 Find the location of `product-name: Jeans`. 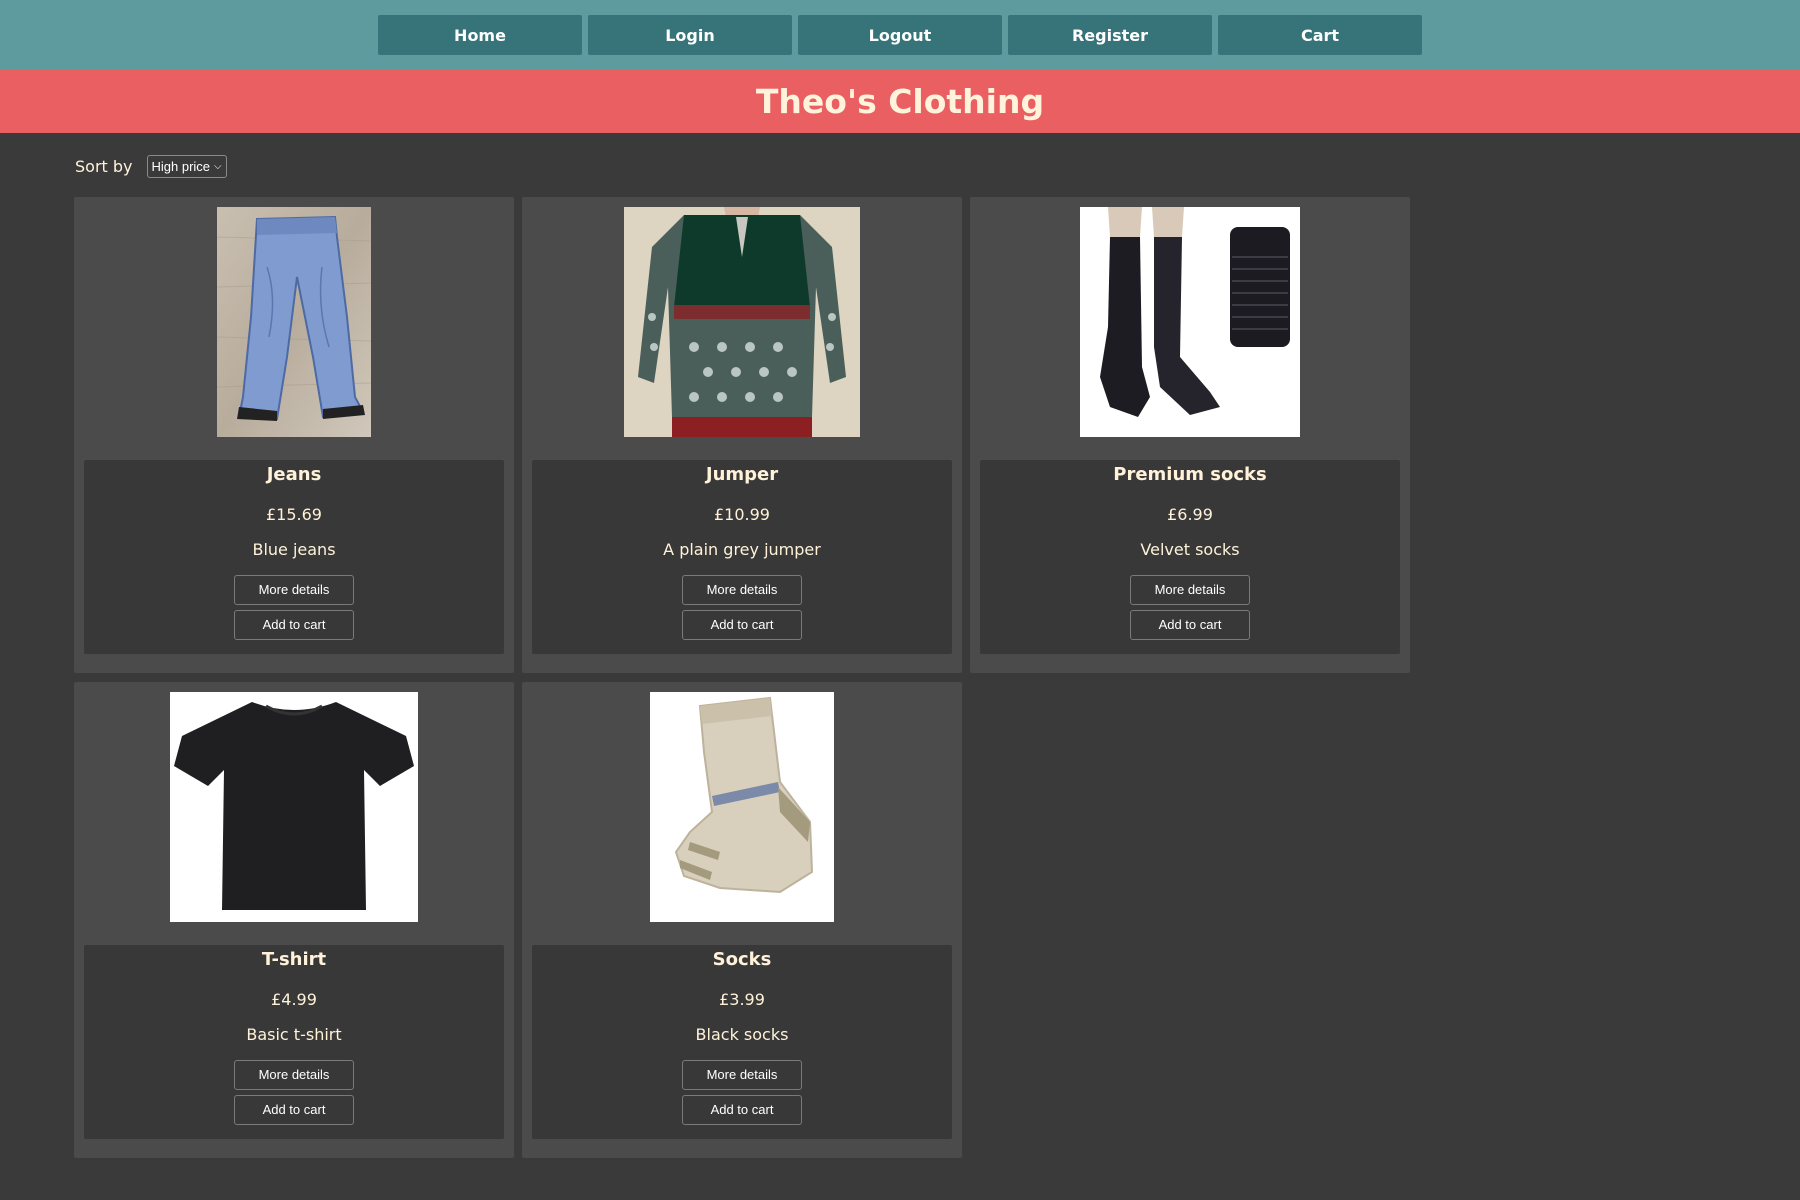

product-name: Jeans is located at coordinates (294, 474).